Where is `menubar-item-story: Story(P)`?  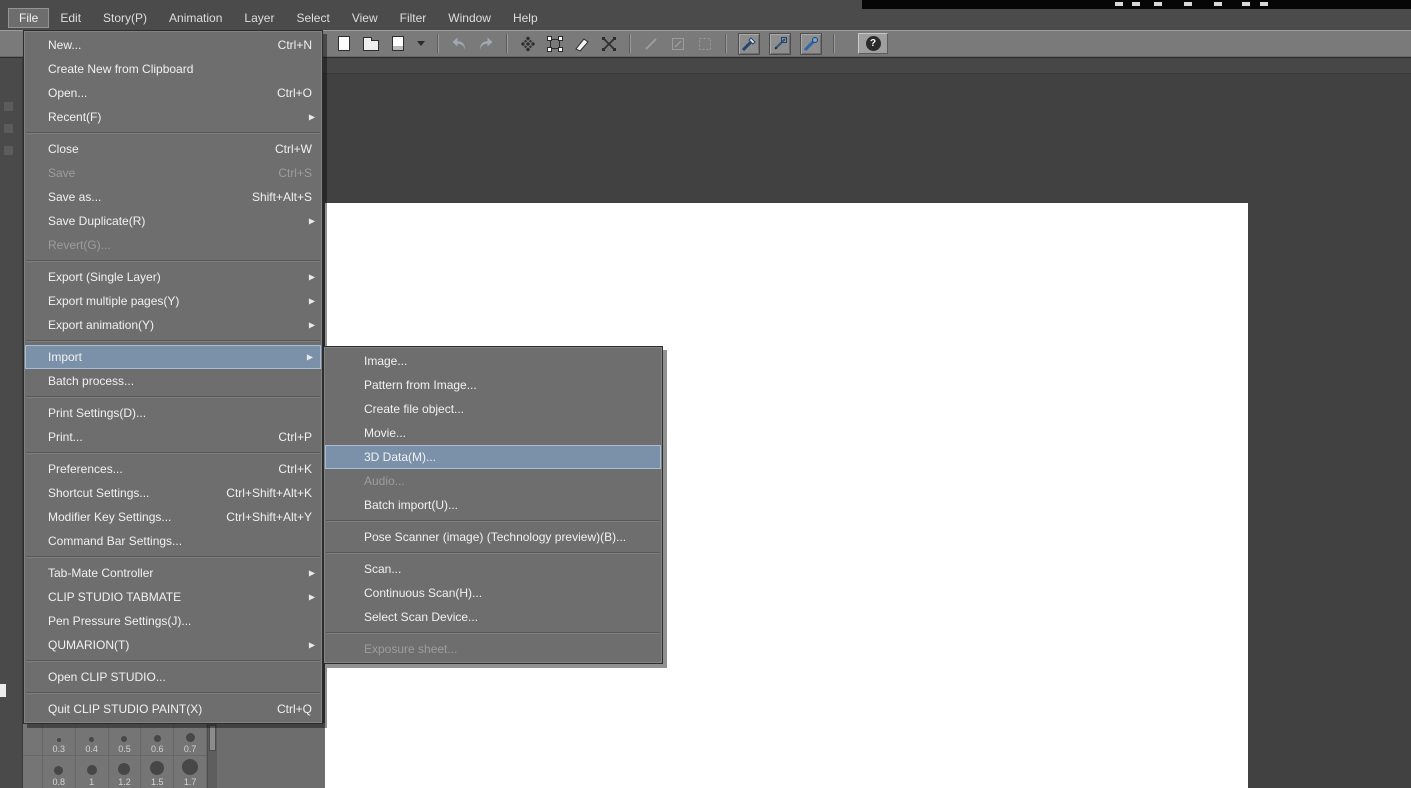
menubar-item-story: Story(P) is located at coordinates (125, 18).